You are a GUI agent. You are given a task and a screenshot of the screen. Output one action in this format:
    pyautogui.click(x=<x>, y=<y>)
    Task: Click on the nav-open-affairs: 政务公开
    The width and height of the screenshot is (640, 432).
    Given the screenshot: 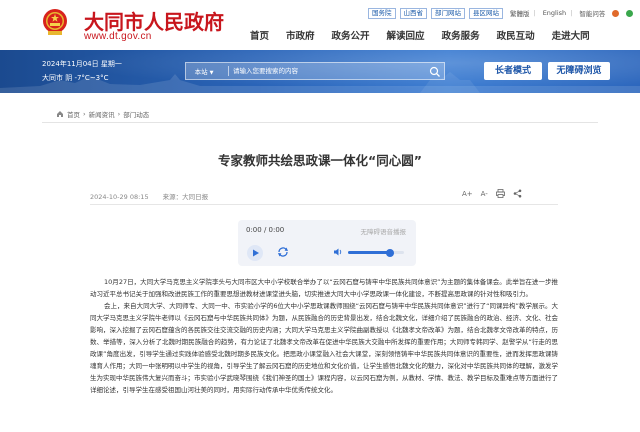 What is the action you would take?
    pyautogui.click(x=351, y=35)
    